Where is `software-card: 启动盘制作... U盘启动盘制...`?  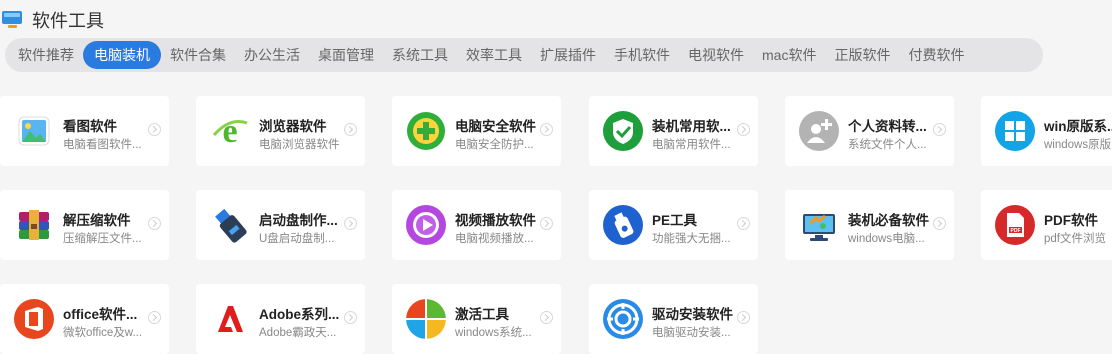 software-card: 启动盘制作... U盘启动盘制... is located at coordinates (280, 225).